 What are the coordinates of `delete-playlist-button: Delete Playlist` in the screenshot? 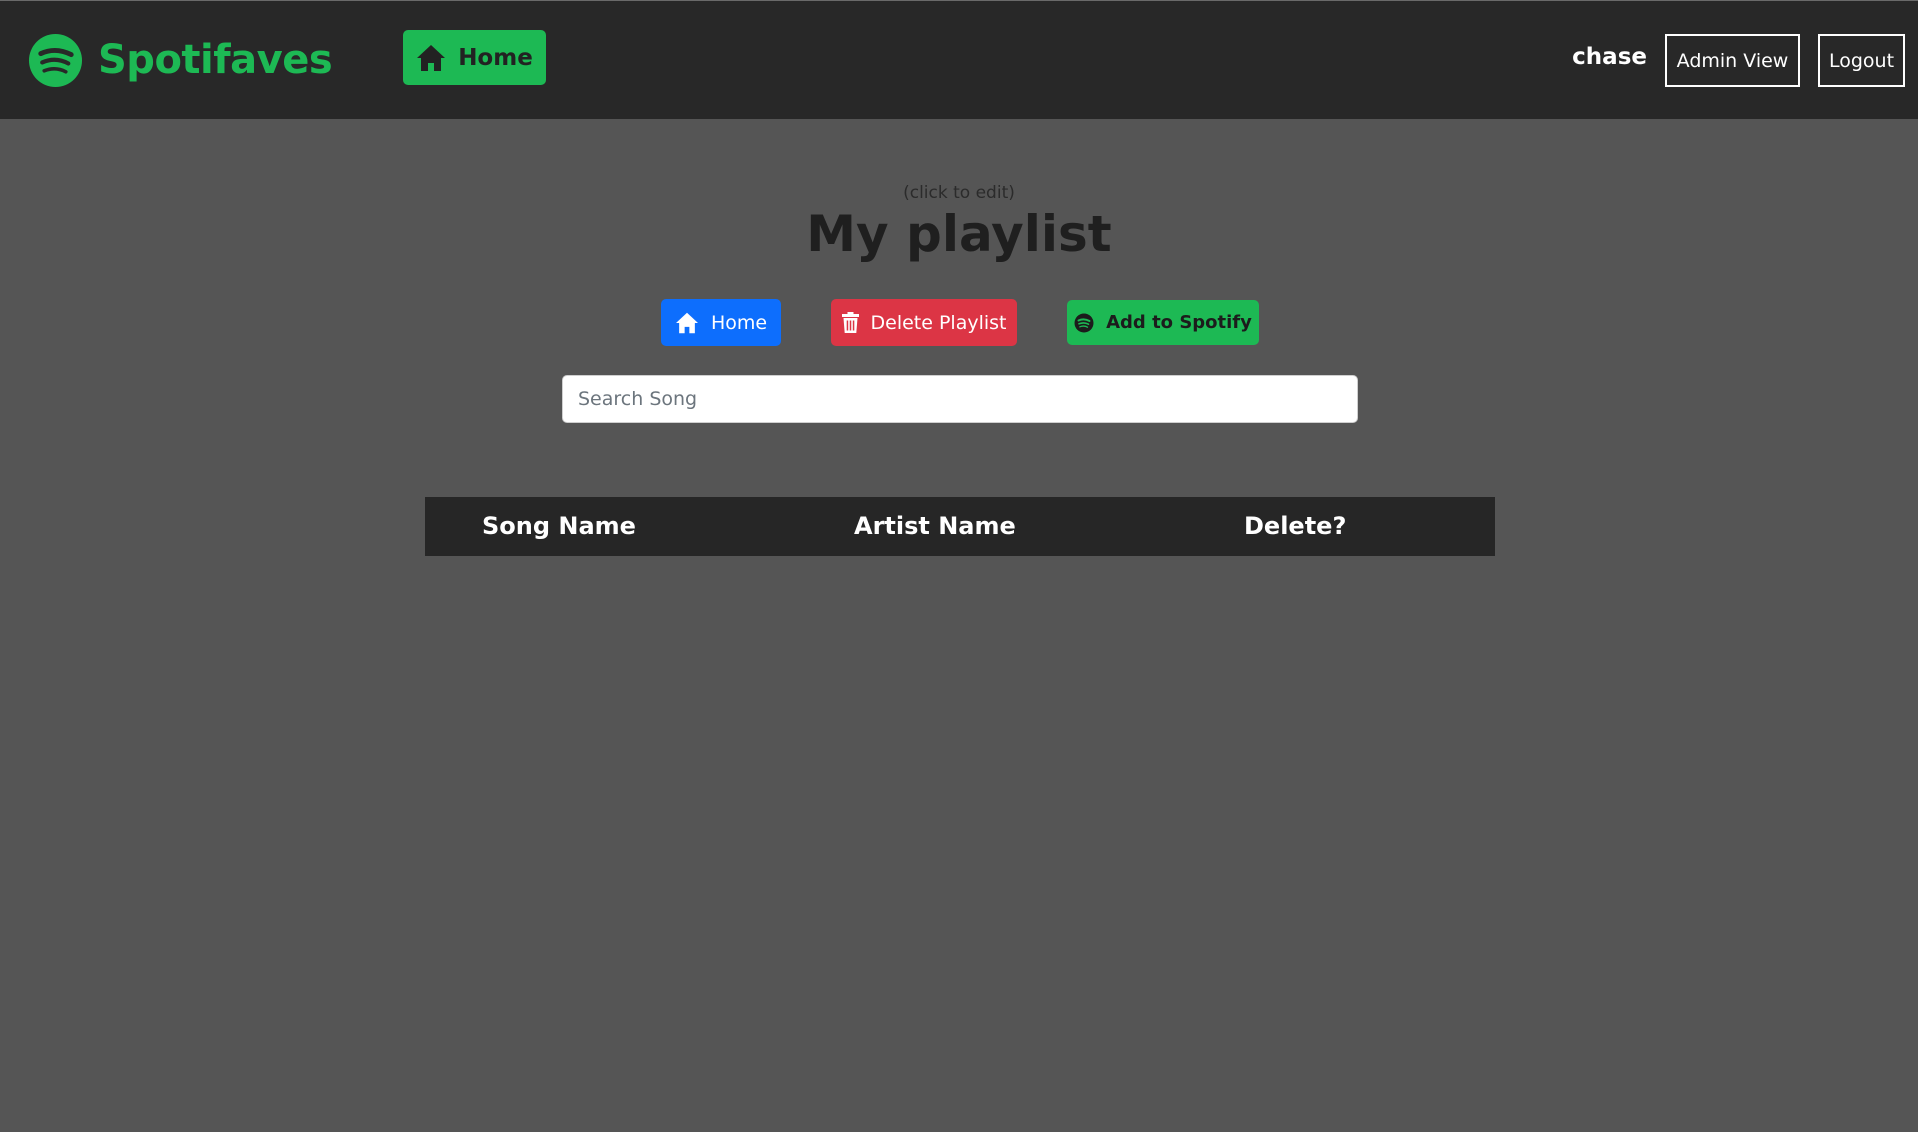 It's located at (924, 322).